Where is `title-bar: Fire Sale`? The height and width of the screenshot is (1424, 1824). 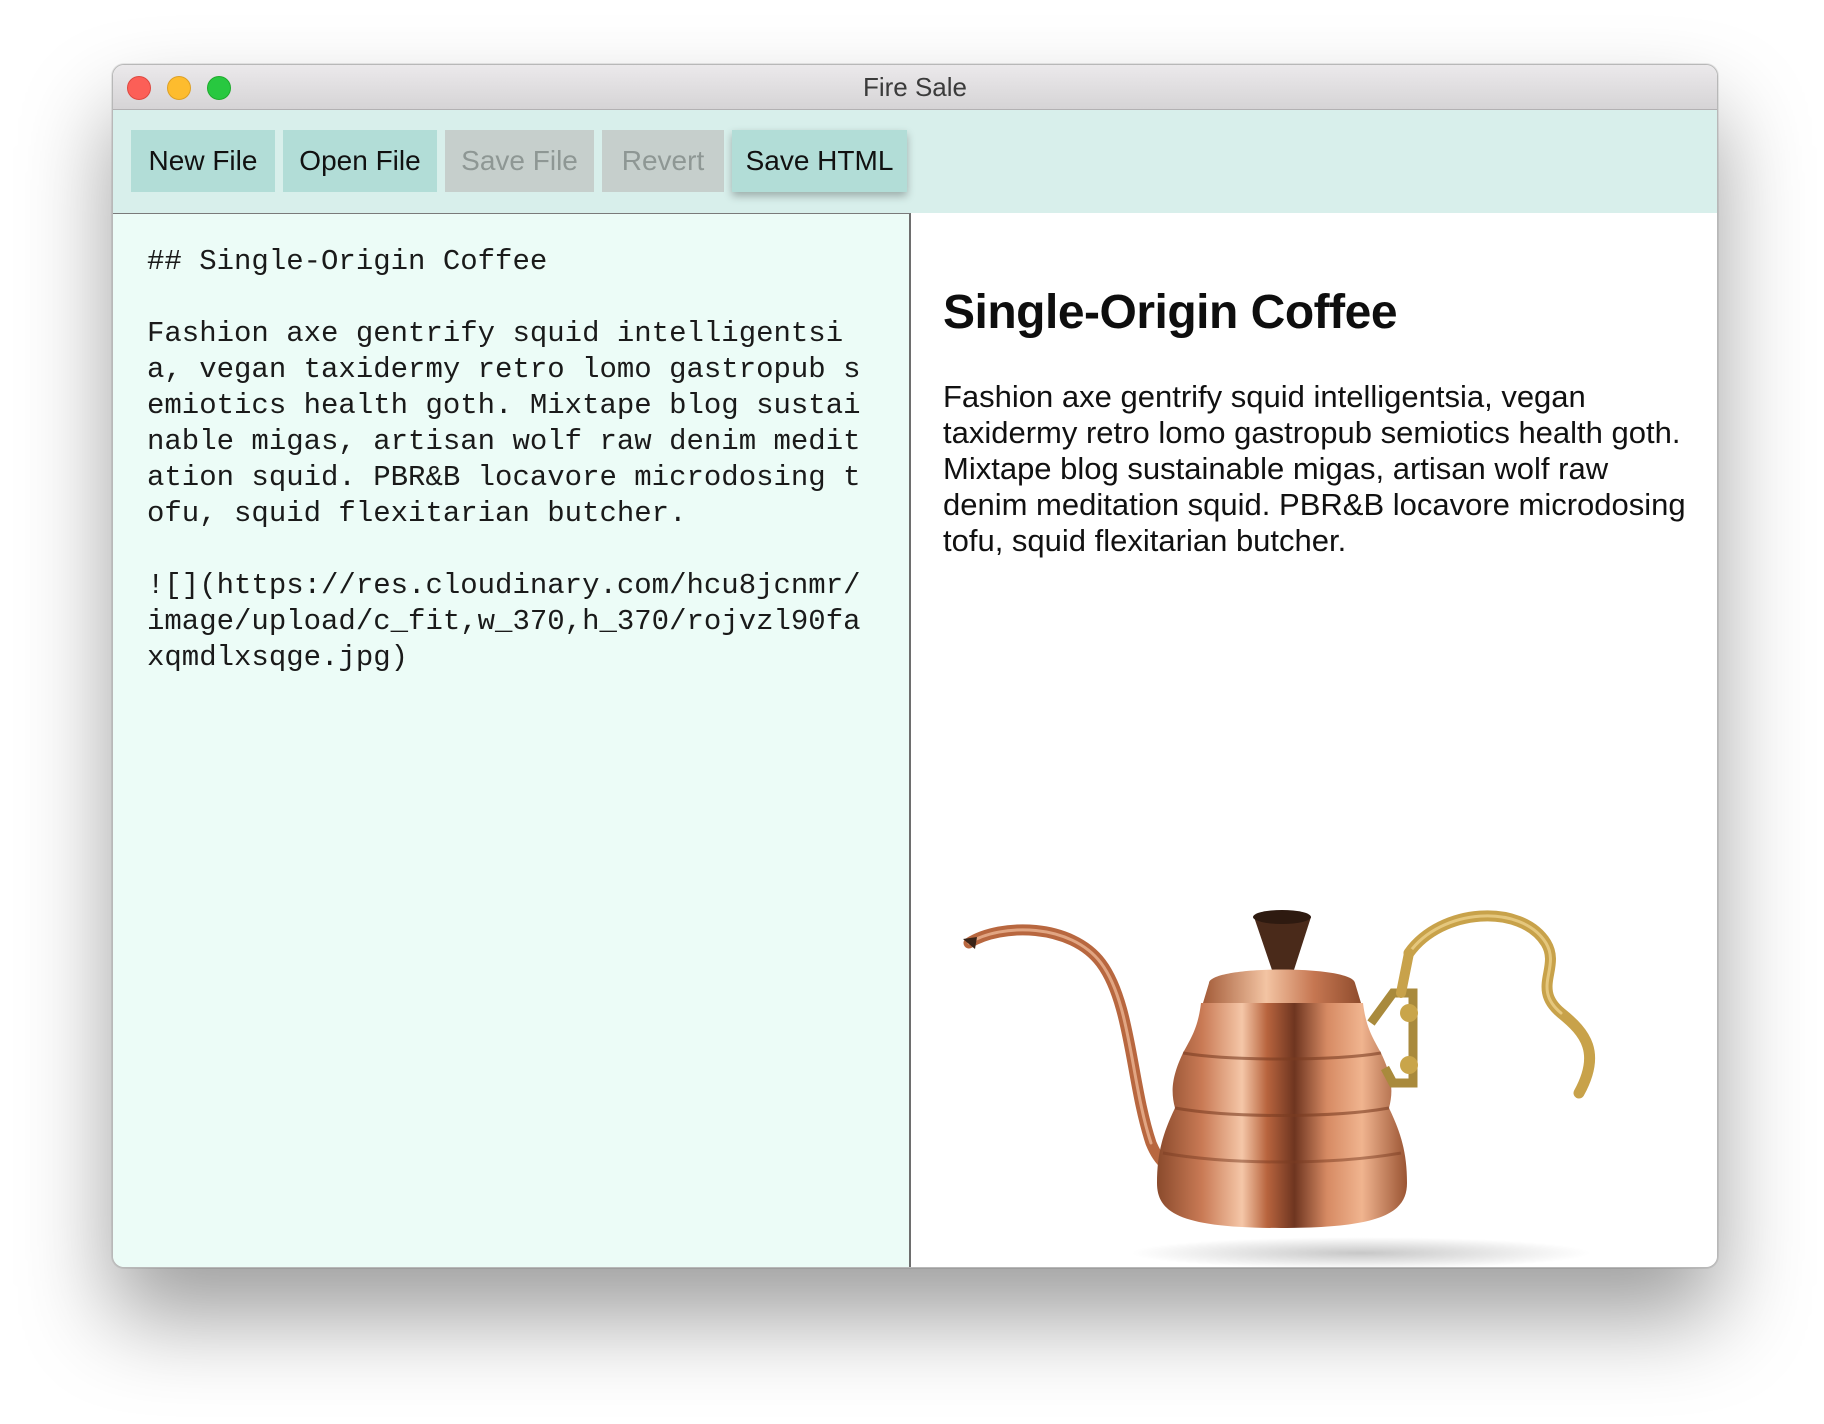 title-bar: Fire Sale is located at coordinates (915, 87).